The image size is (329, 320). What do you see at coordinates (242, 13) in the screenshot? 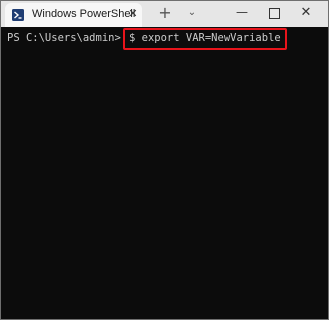
I see `minimize-icon: —` at bounding box center [242, 13].